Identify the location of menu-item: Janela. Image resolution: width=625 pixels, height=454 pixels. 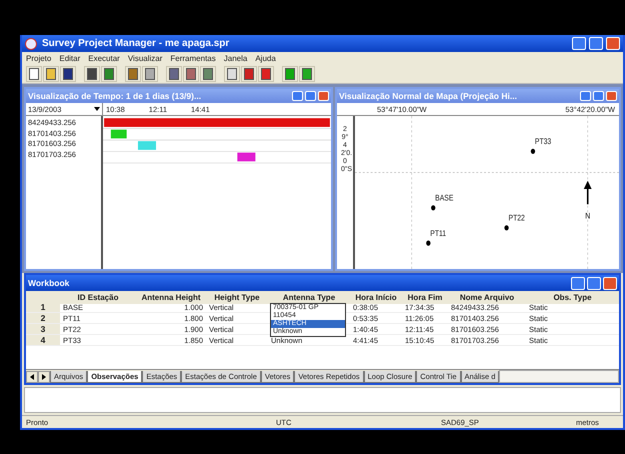
(236, 58).